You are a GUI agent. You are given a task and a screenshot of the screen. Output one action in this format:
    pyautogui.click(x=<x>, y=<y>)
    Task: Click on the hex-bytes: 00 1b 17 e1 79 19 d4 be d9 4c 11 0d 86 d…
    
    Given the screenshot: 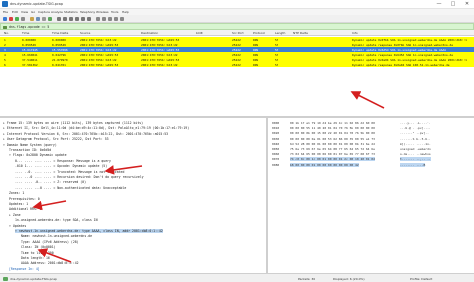 What is the action you would take?
    pyautogui.click(x=332, y=123)
    